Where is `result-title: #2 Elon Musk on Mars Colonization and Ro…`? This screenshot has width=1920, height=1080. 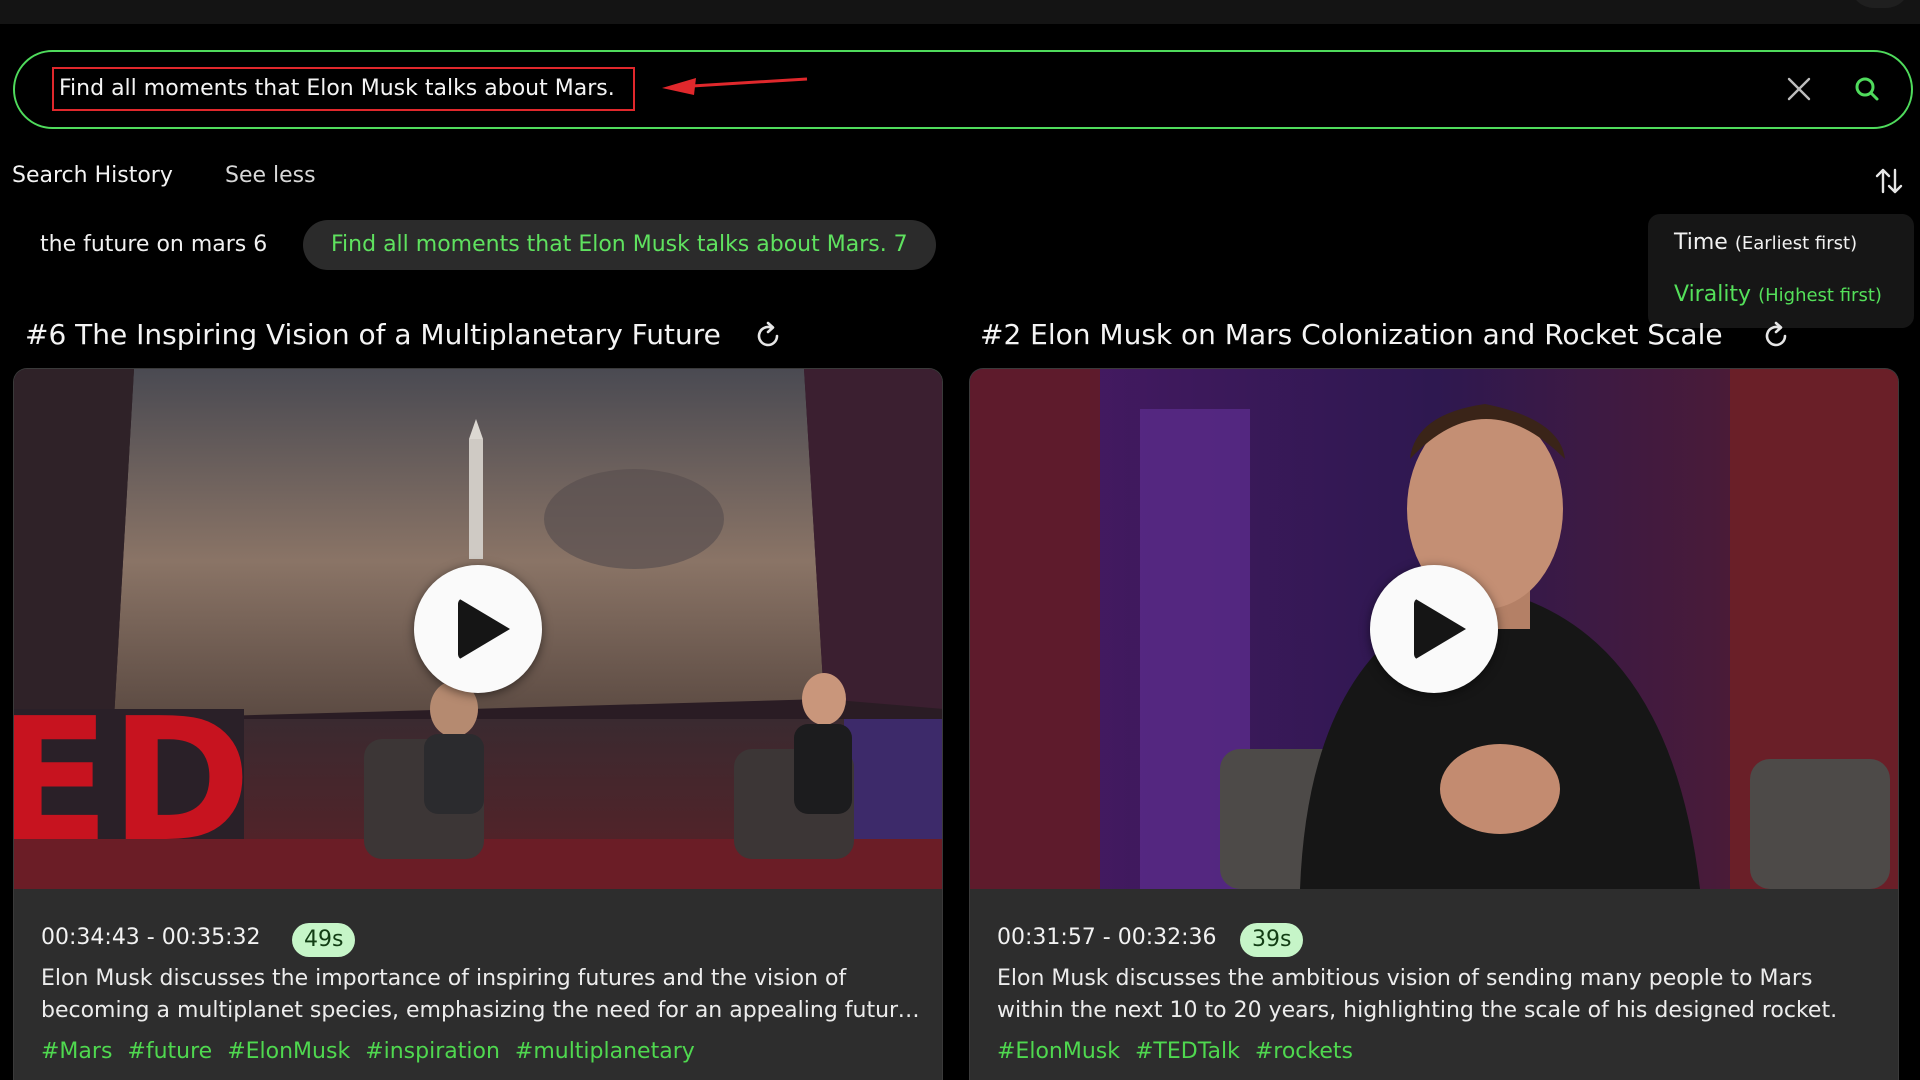 result-title: #2 Elon Musk on Mars Colonization and Ro… is located at coordinates (1351, 334).